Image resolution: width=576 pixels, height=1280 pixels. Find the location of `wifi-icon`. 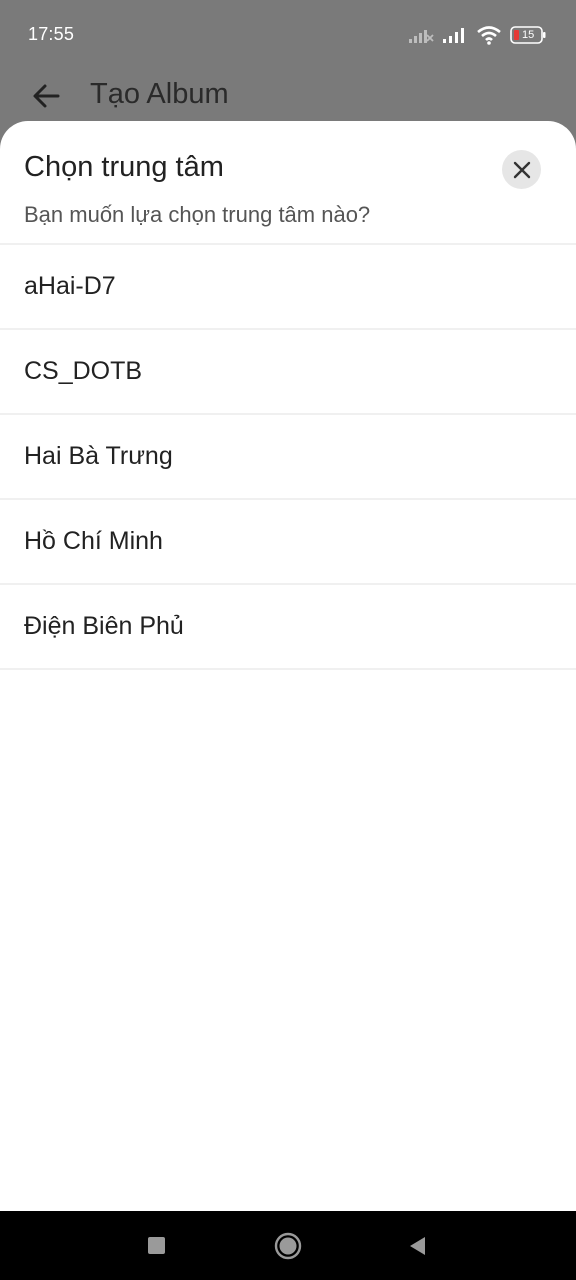

wifi-icon is located at coordinates (489, 35).